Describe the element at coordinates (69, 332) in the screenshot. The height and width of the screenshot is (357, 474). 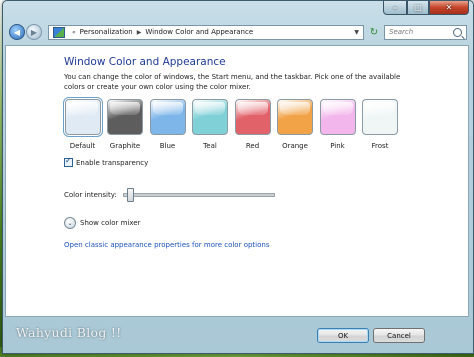
I see `watermark-text: Wahyudi Blog !!` at that location.